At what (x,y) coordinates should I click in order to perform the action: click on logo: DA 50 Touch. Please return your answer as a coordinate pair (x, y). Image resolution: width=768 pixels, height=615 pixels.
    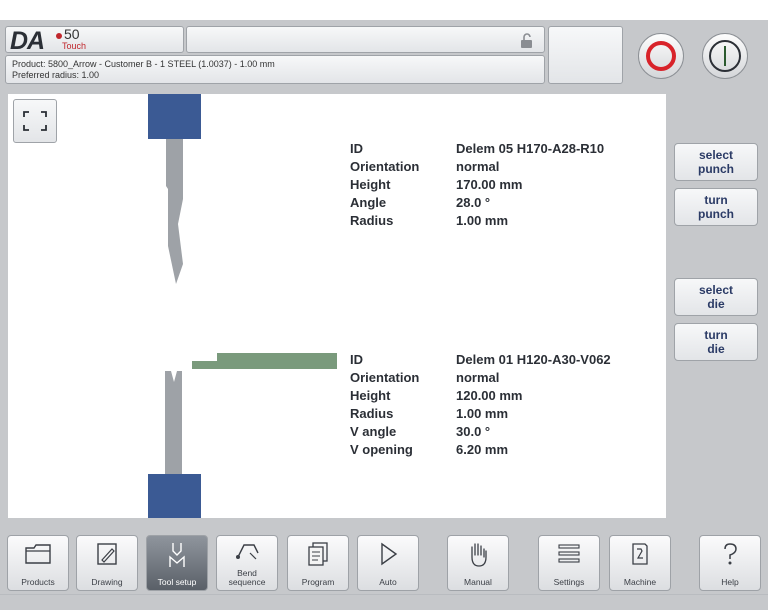
    Looking at the image, I should click on (94, 40).